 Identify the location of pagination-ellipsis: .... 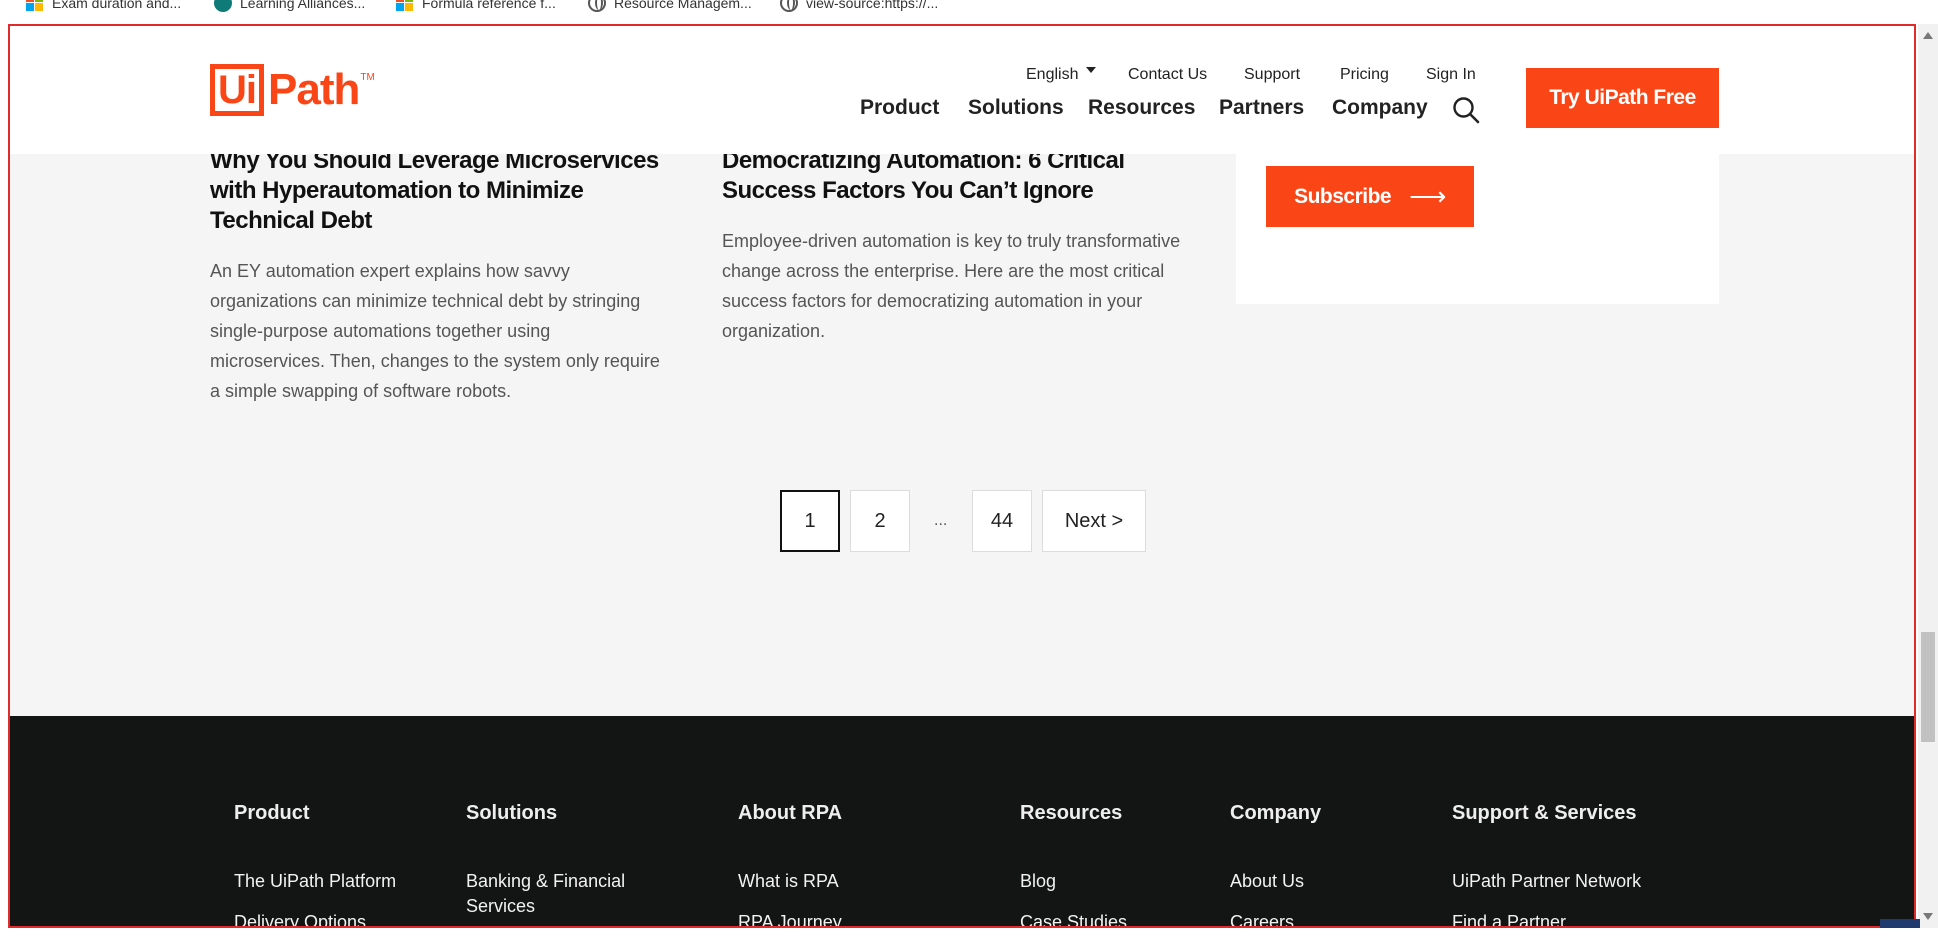
(941, 520).